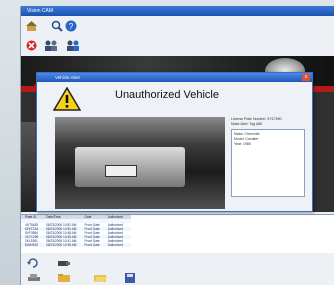  I want to click on cell: 08/23/2006 10:38 AM, so click(61, 245).